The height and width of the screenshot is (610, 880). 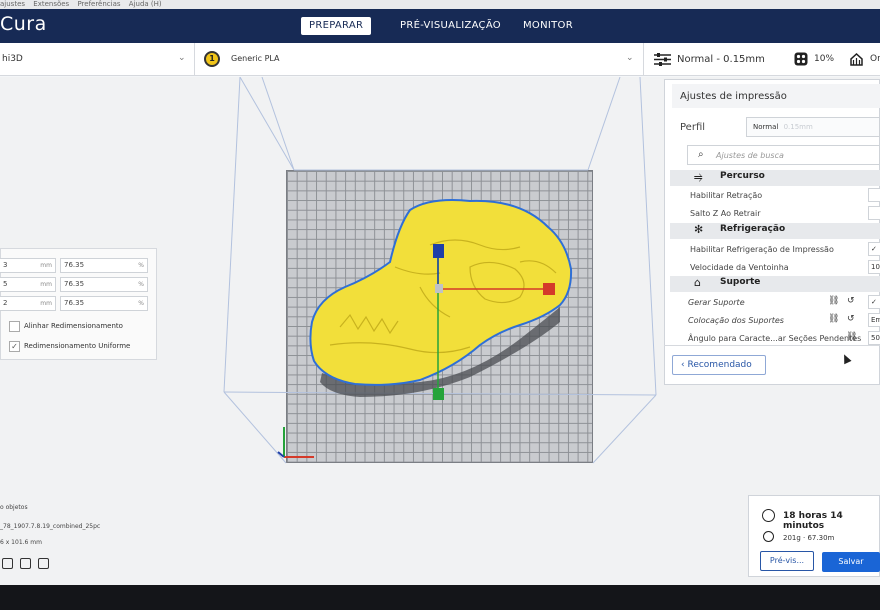 I want to click on scale-size-y: 5 mm, so click(x=28, y=284).